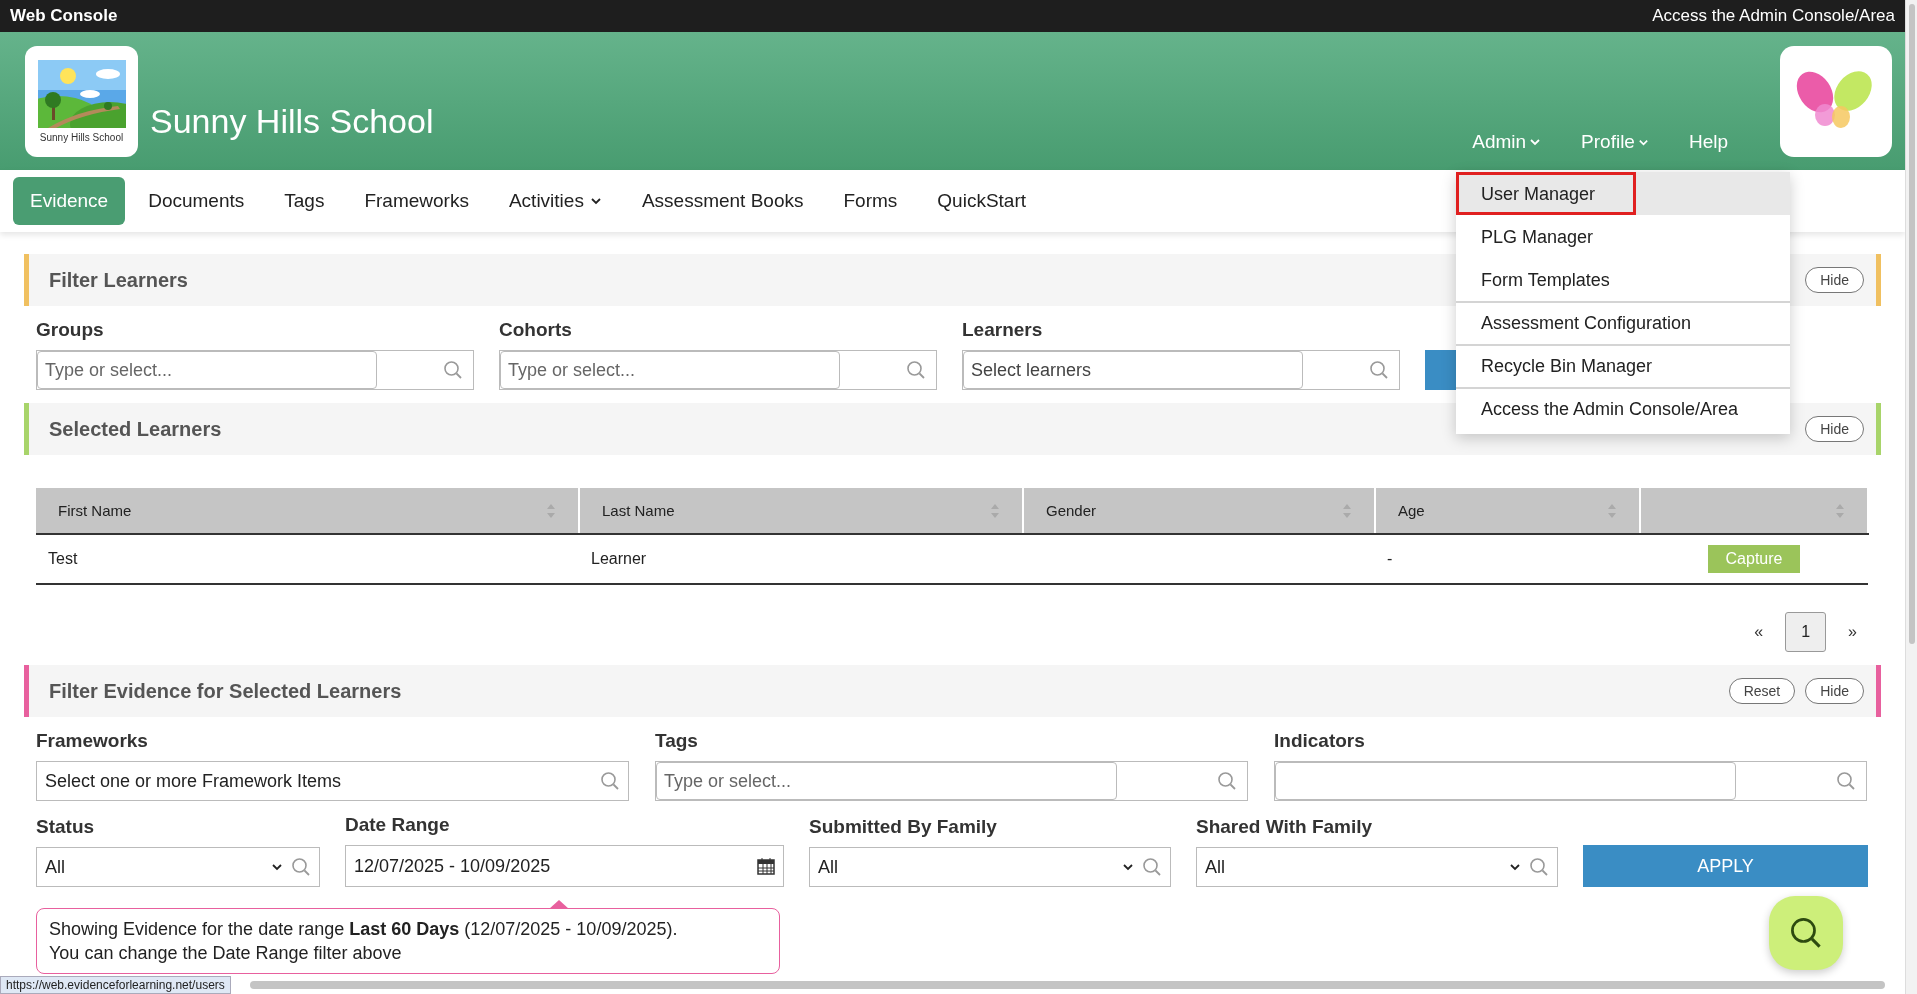 This screenshot has height=994, width=1917. I want to click on search-button, so click(1806, 933).